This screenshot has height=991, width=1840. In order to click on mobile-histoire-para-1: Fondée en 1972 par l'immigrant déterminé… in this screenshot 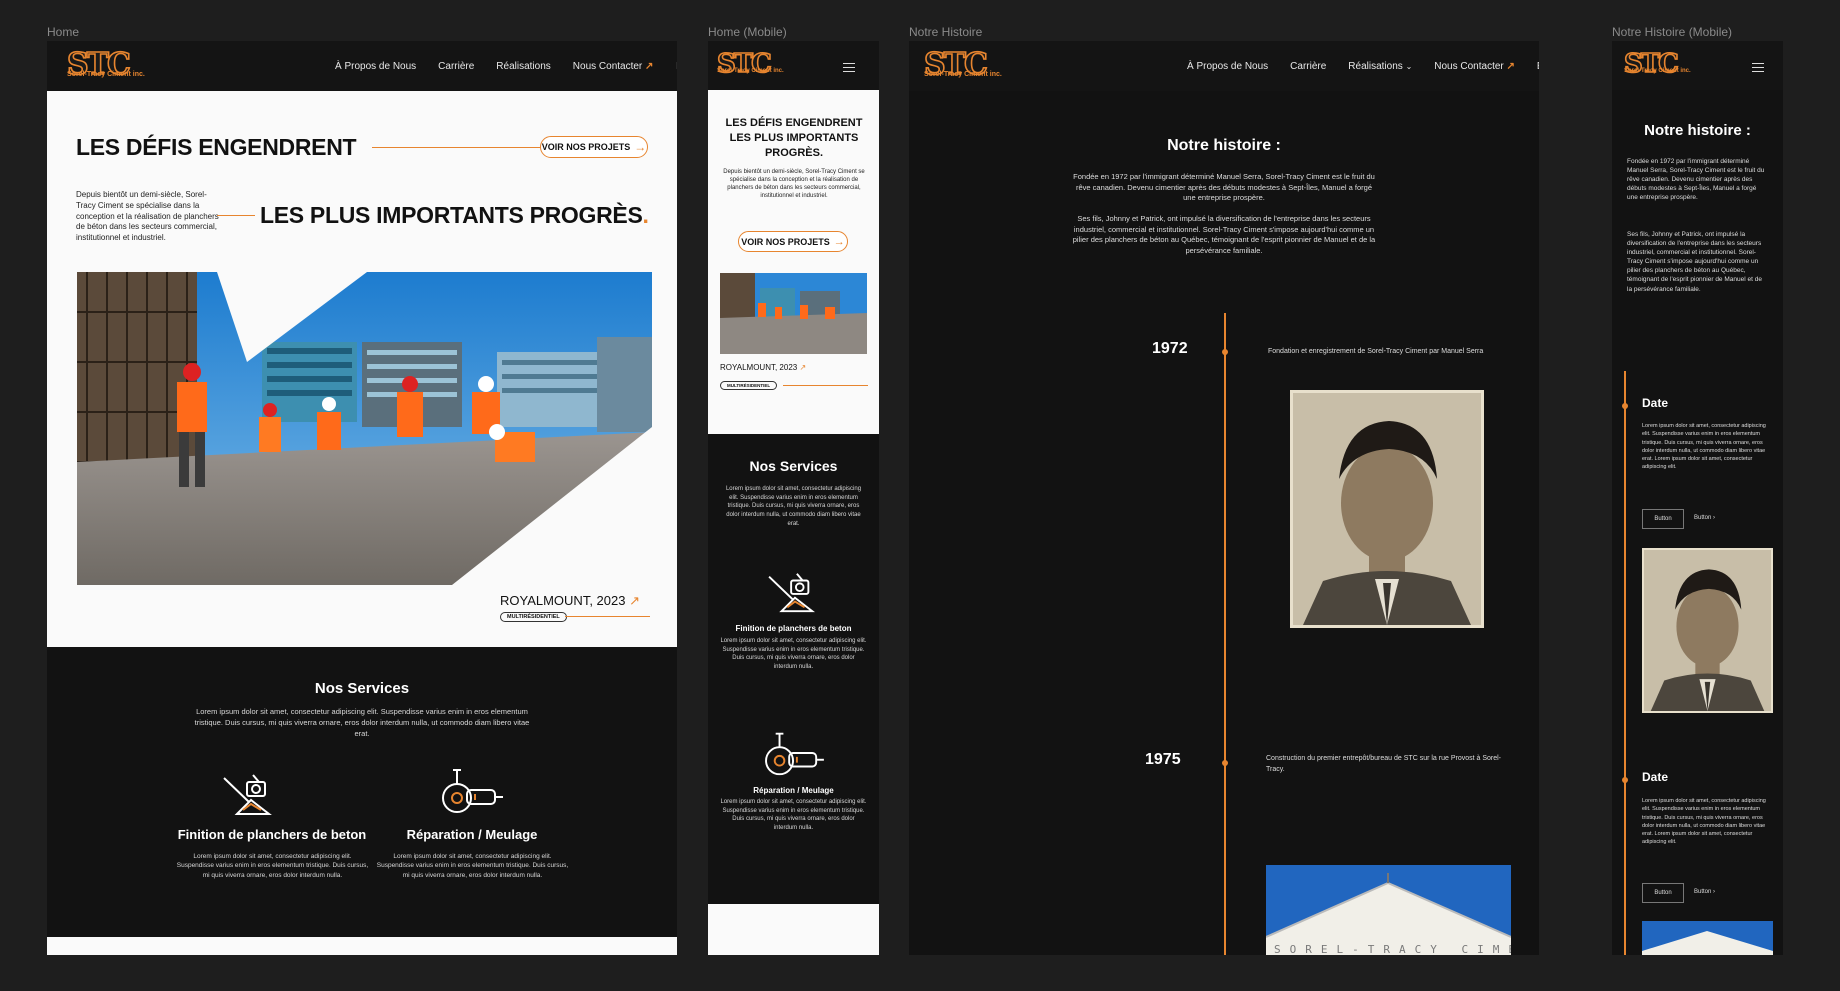, I will do `click(1696, 180)`.